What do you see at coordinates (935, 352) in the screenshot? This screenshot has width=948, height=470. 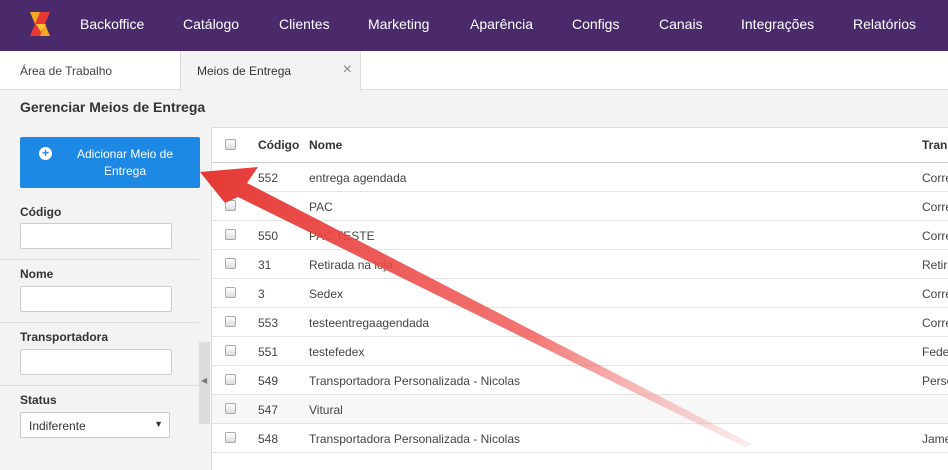 I see `cell-transportadora: Fedex` at bounding box center [935, 352].